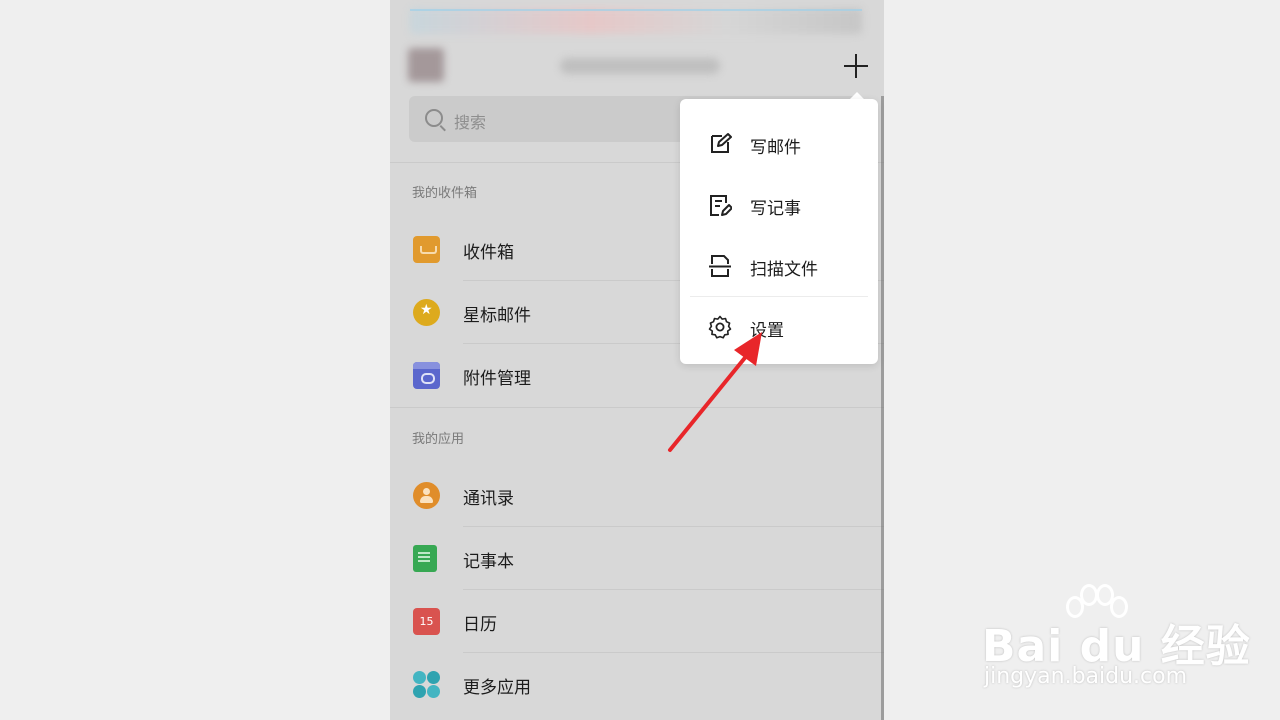  I want to click on item-label: 收件箱, so click(488, 253).